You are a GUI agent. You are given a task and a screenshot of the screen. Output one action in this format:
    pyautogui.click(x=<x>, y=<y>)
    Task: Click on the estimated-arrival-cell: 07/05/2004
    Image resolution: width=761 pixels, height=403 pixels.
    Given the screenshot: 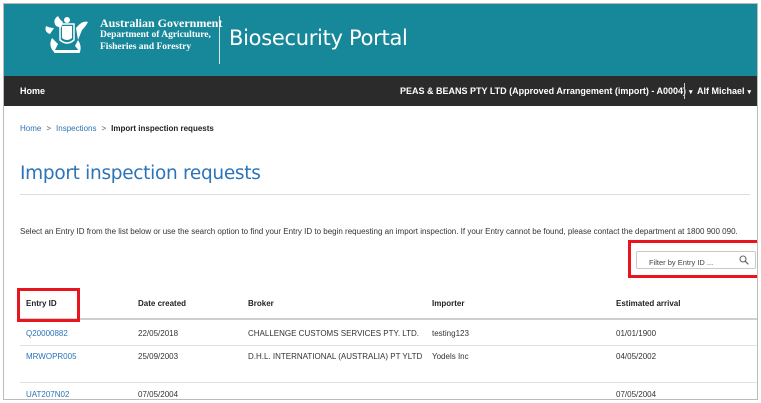 What is the action you would take?
    pyautogui.click(x=636, y=394)
    